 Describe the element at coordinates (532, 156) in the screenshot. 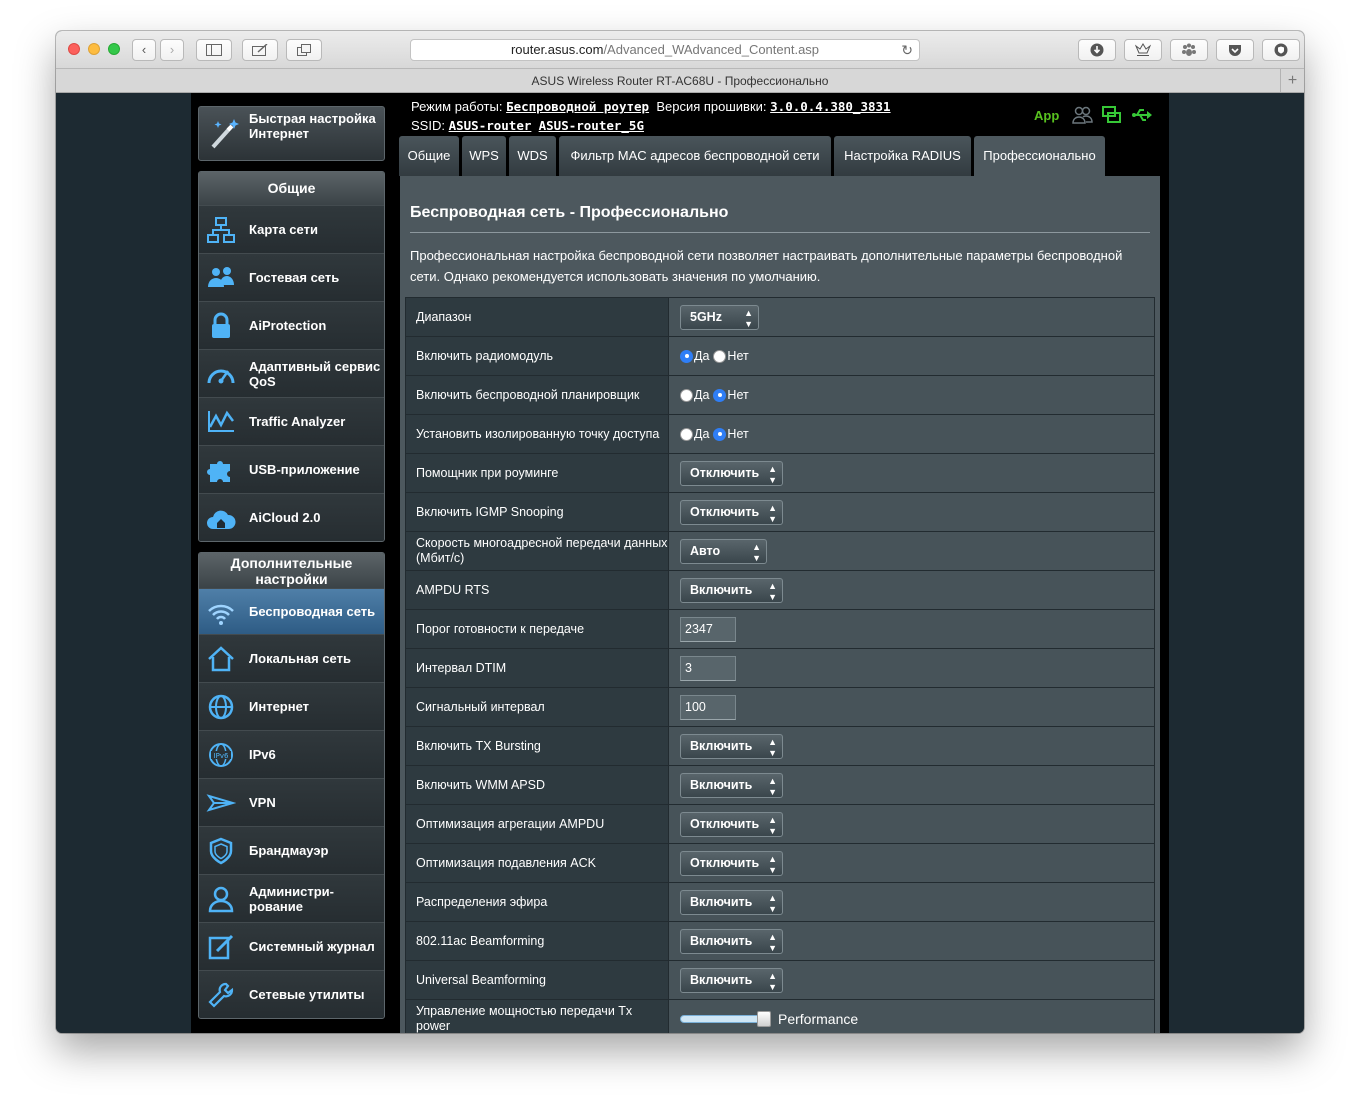

I see `tab-wds: WDS` at that location.